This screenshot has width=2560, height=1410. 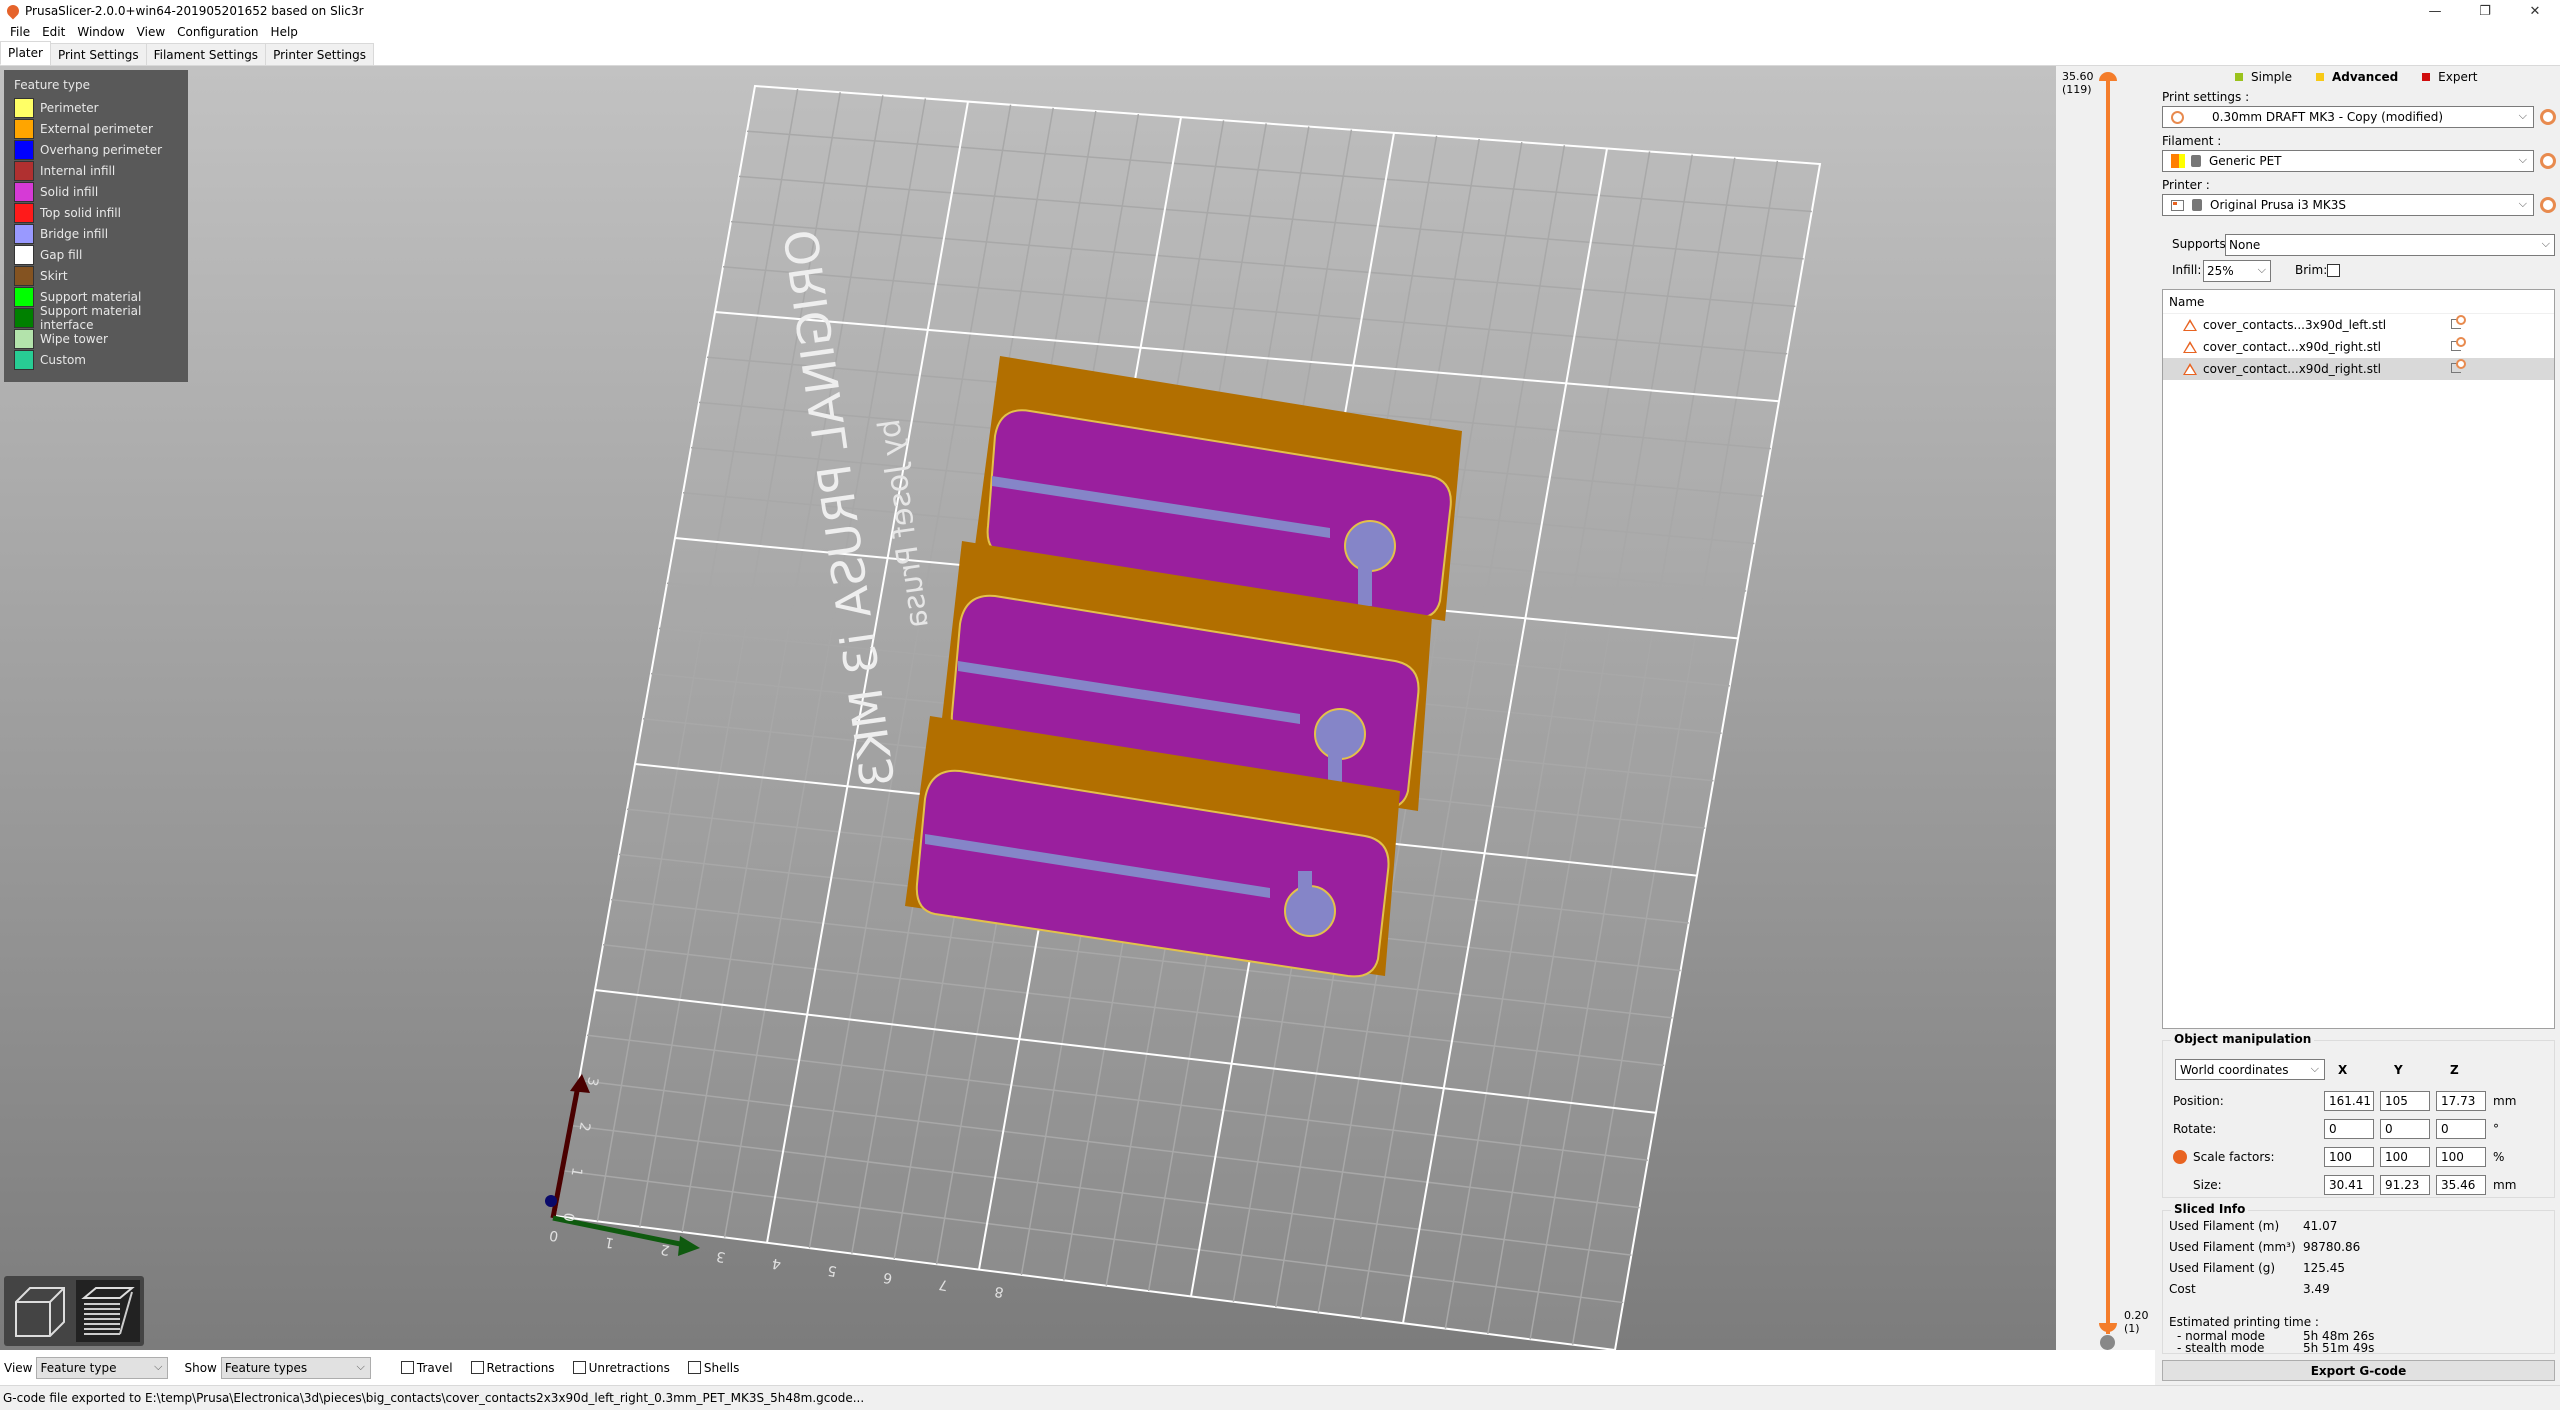 What do you see at coordinates (2435, 11) in the screenshot?
I see `minimize-button: —` at bounding box center [2435, 11].